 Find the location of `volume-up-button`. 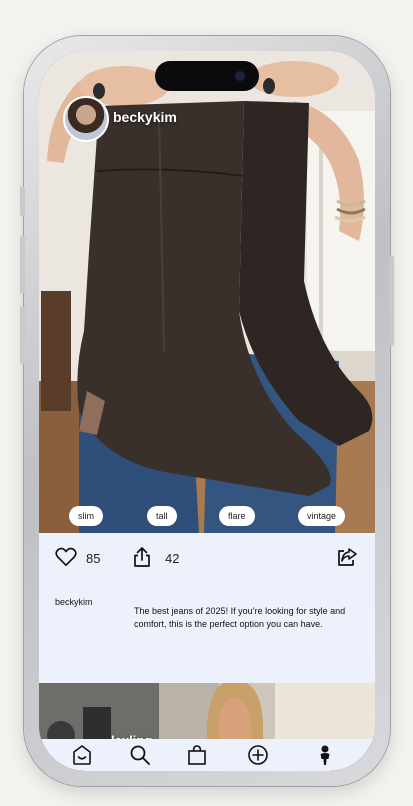

volume-up-button is located at coordinates (22, 265).